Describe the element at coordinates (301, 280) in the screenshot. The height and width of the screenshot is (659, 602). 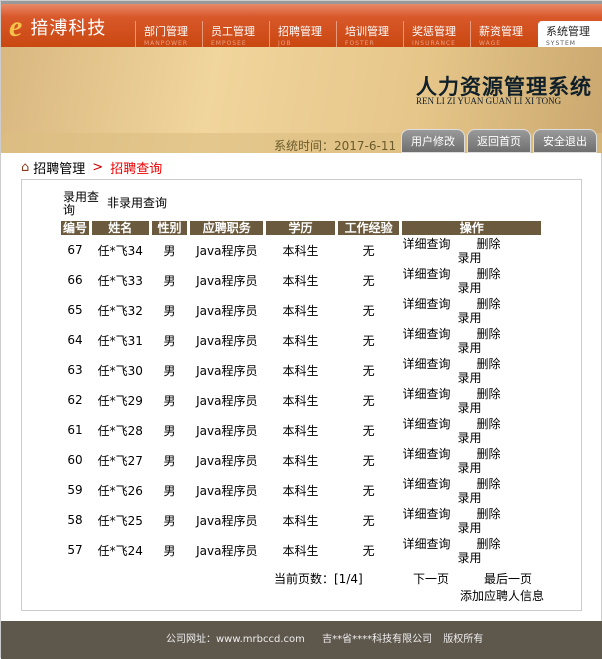
I see `table-row: 66 任*飞33 男 Java程序员 本科生 无 详细查询 删除 录用` at that location.